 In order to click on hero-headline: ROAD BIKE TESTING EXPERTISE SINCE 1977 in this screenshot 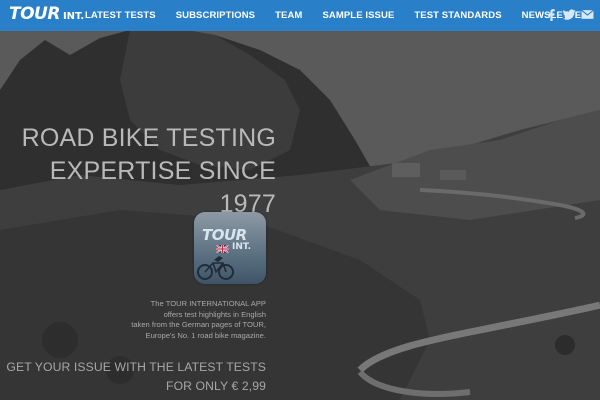, I will do `click(138, 171)`.